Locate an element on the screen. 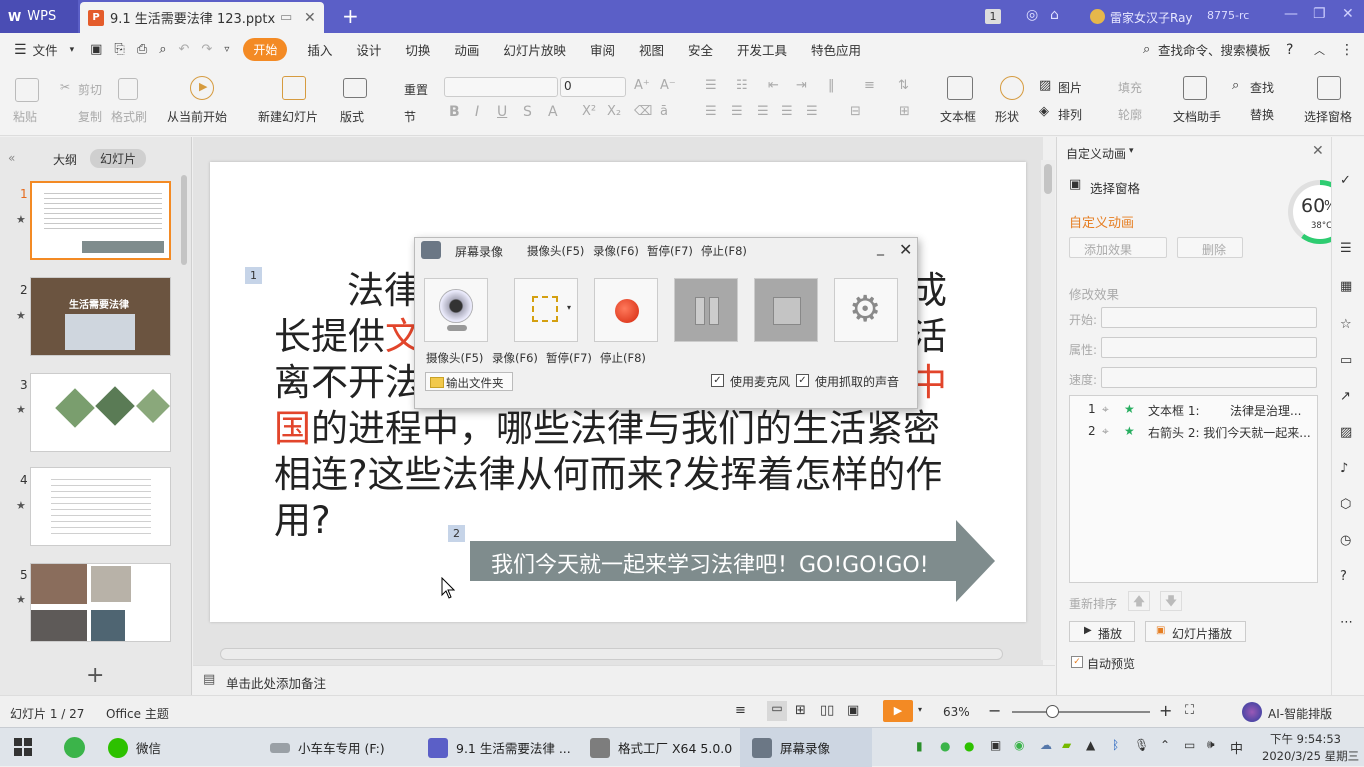  reading-view-icon: ▯▯ is located at coordinates (827, 710).